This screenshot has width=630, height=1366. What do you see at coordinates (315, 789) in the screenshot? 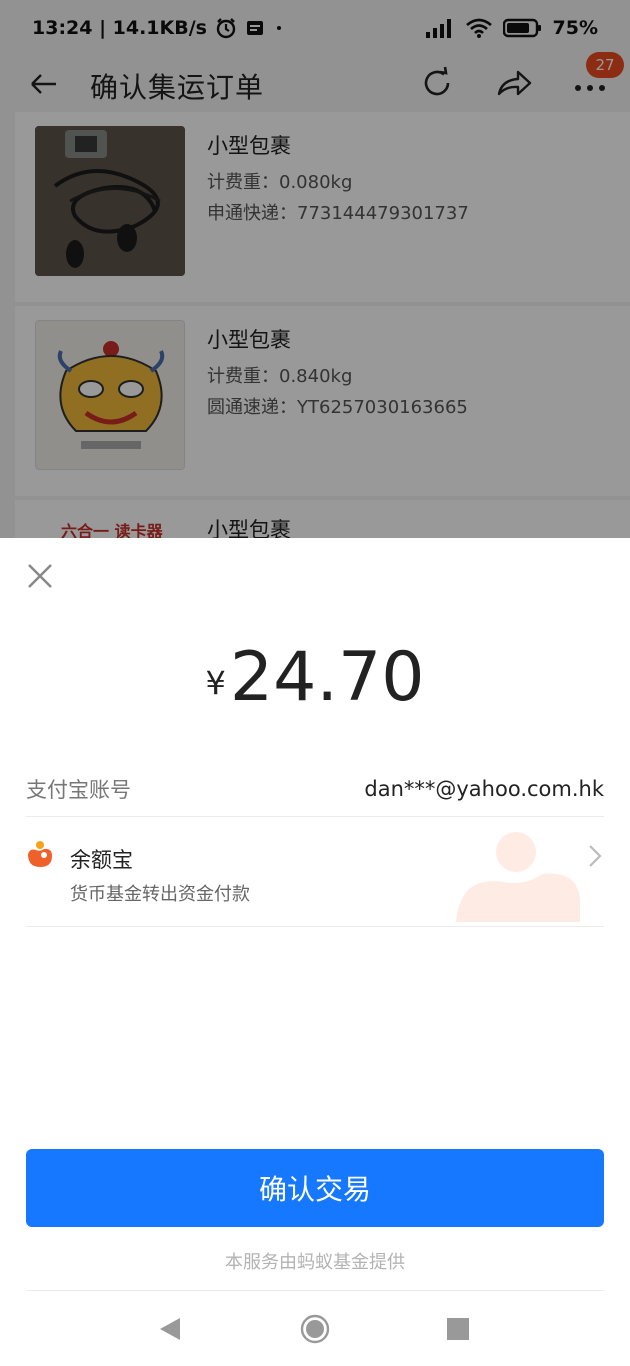
I see `account-row: 支付宝账号 dan***@yahoo.com.hk` at bounding box center [315, 789].